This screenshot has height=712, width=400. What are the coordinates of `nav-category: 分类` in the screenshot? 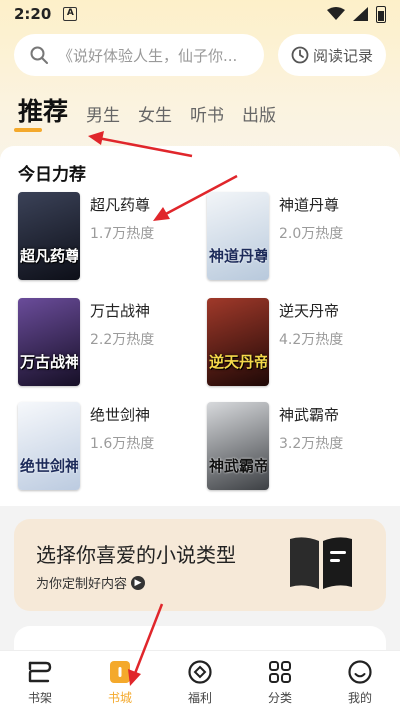 It's located at (280, 682).